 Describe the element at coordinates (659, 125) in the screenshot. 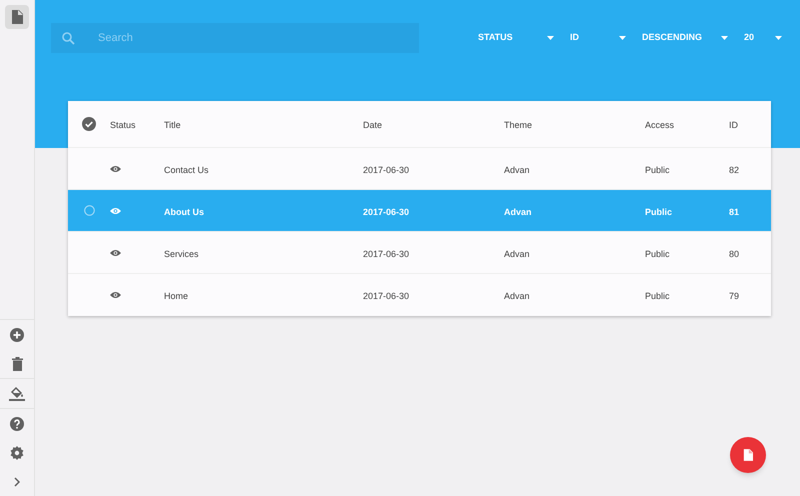

I see `column-header: Access` at that location.